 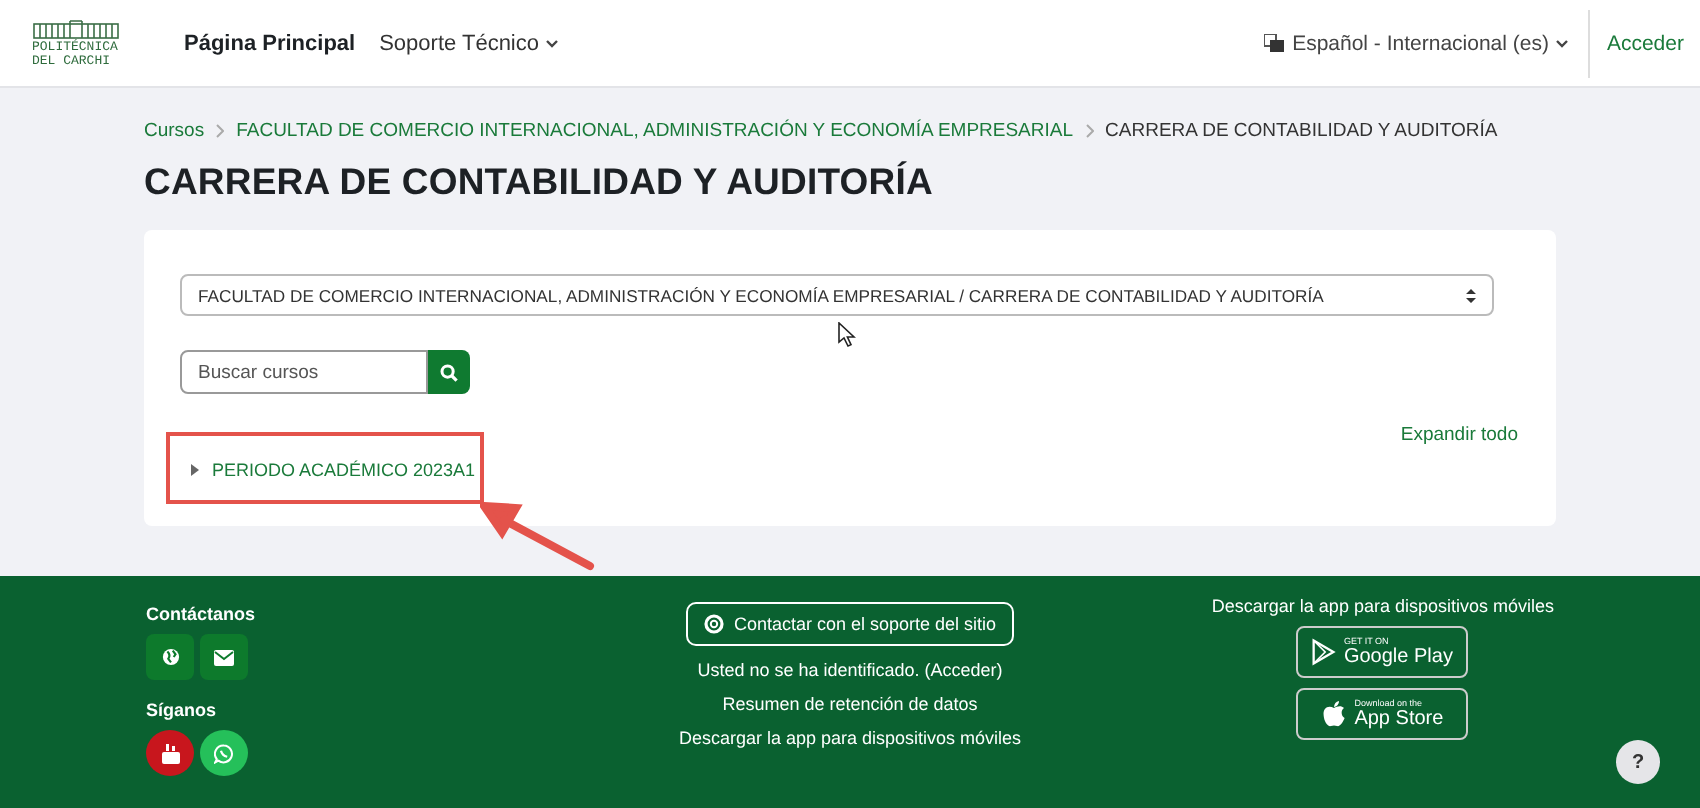 I want to click on lifebuoy-icon, so click(x=713, y=624).